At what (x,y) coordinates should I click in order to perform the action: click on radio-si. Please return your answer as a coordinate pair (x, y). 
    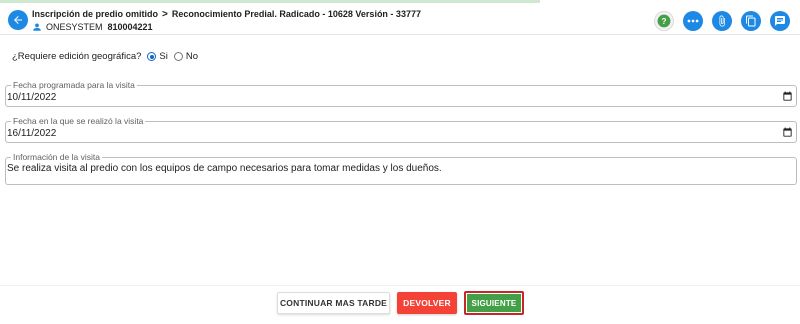
    Looking at the image, I should click on (152, 56).